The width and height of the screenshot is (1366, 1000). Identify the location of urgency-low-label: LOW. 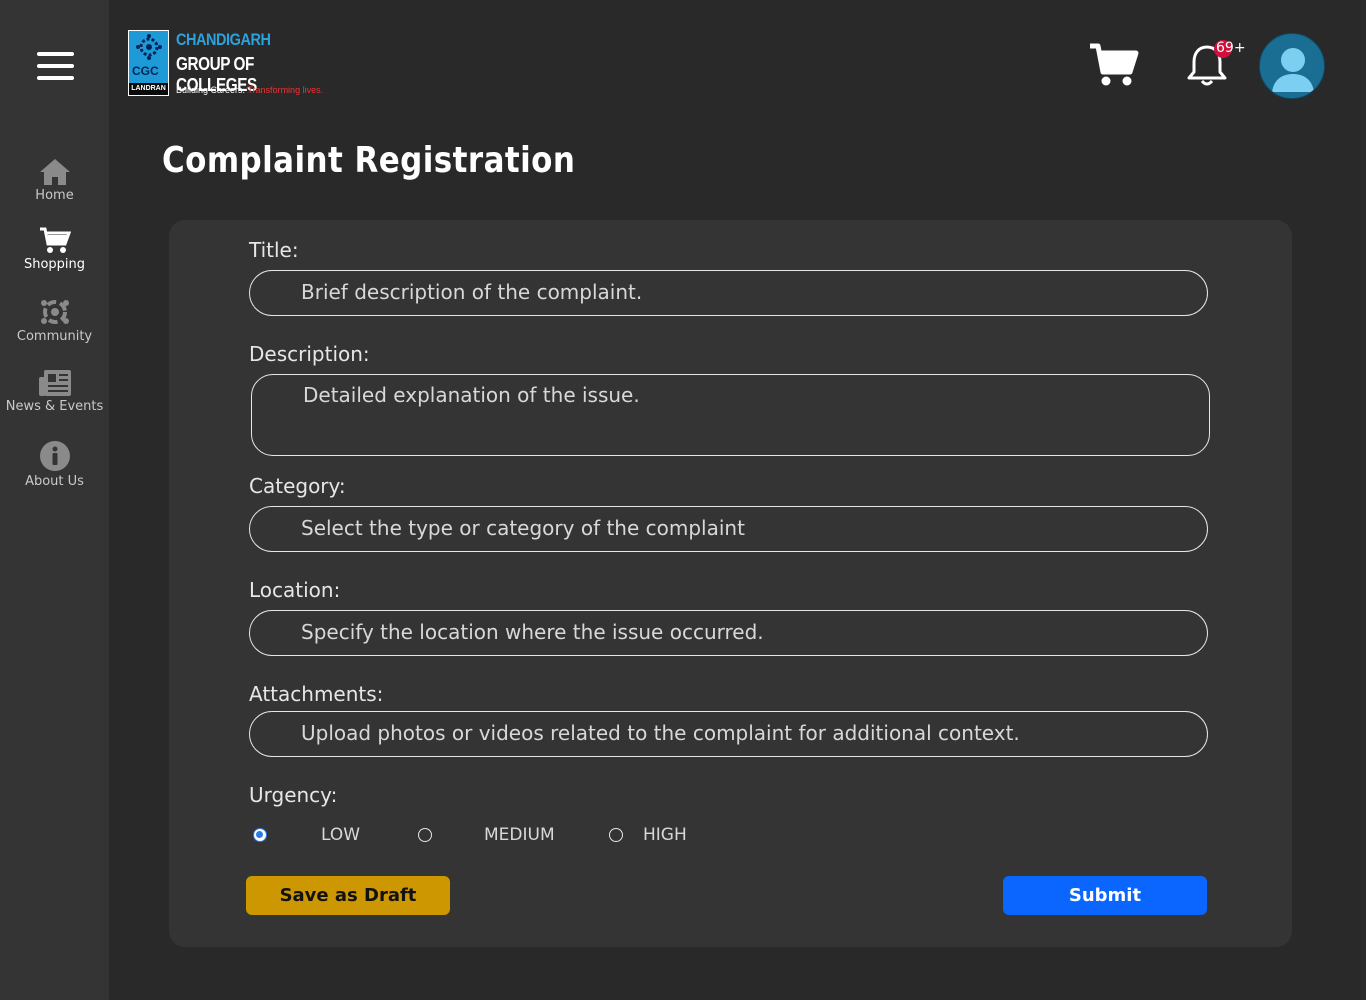
(341, 835).